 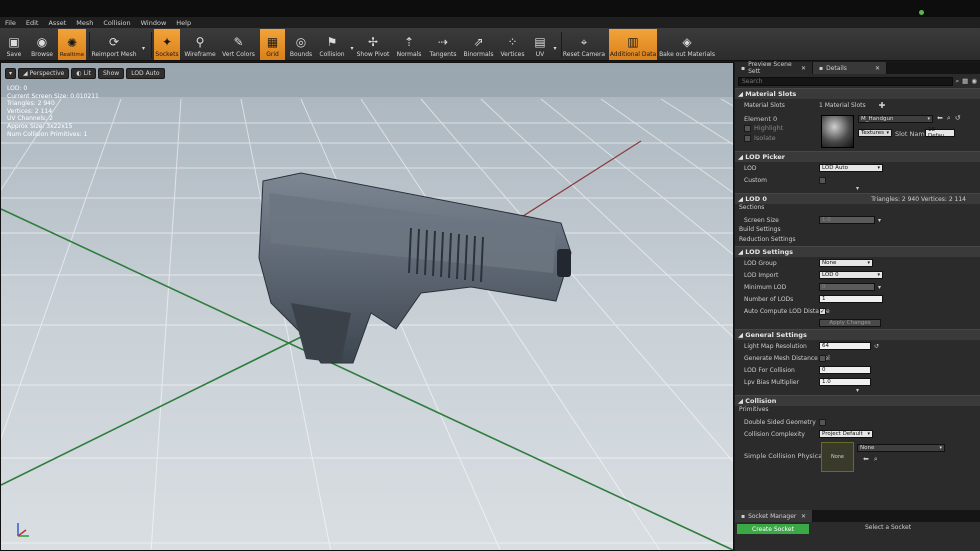 I want to click on double-sided-checkbox, so click(x=822, y=422).